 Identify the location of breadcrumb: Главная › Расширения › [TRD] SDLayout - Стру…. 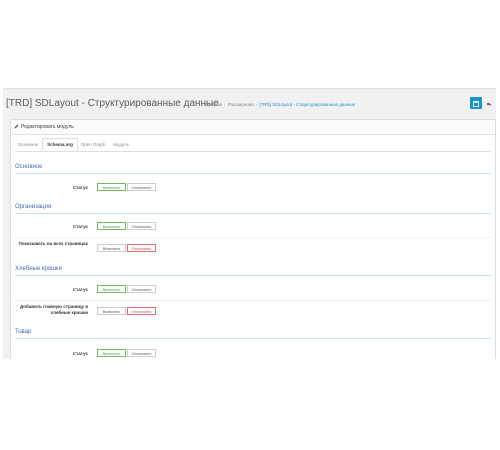
(280, 104).